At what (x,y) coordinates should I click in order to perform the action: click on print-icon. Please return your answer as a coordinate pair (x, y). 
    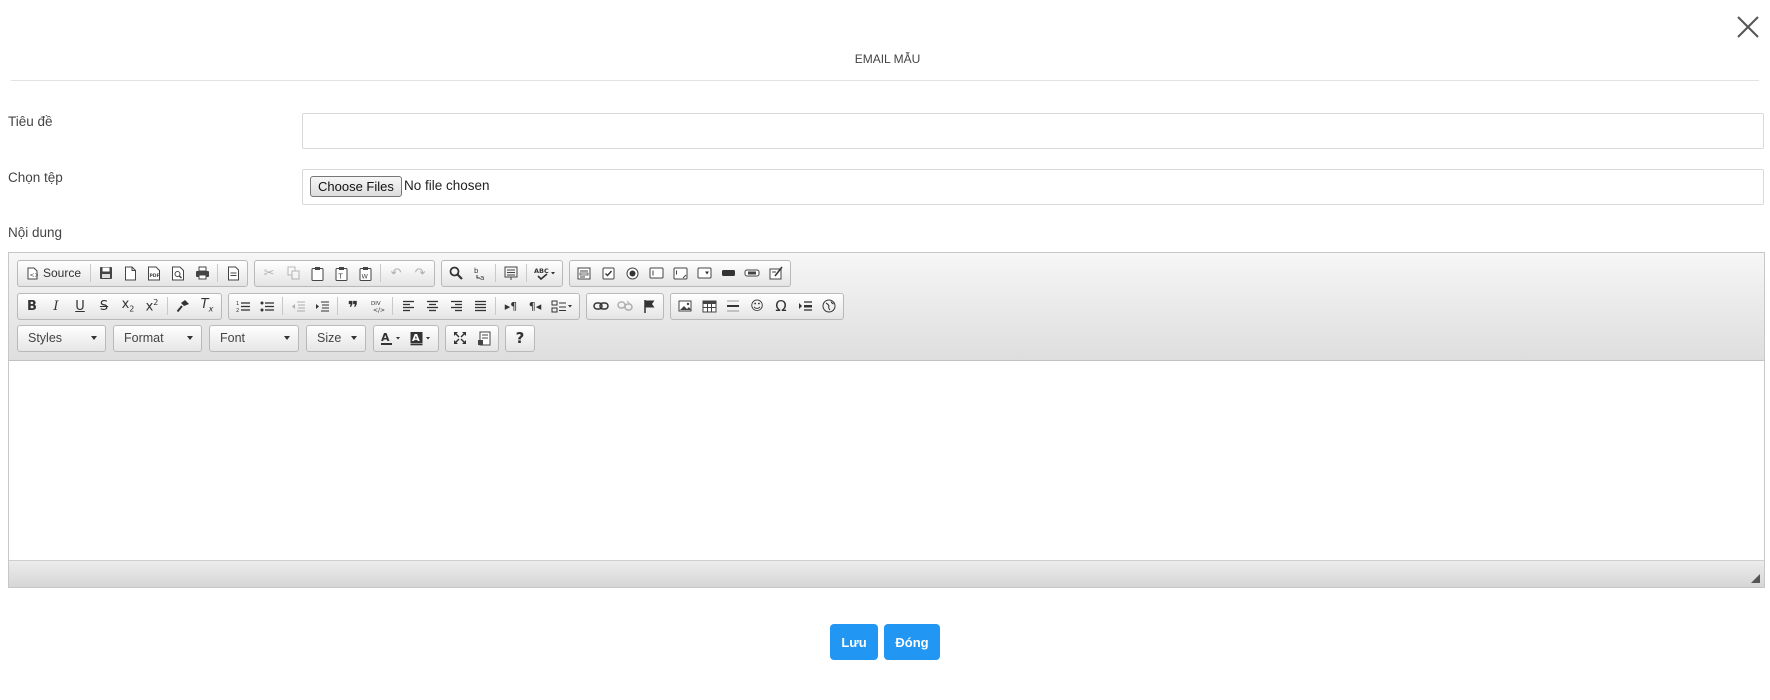
    Looking at the image, I should click on (202, 273).